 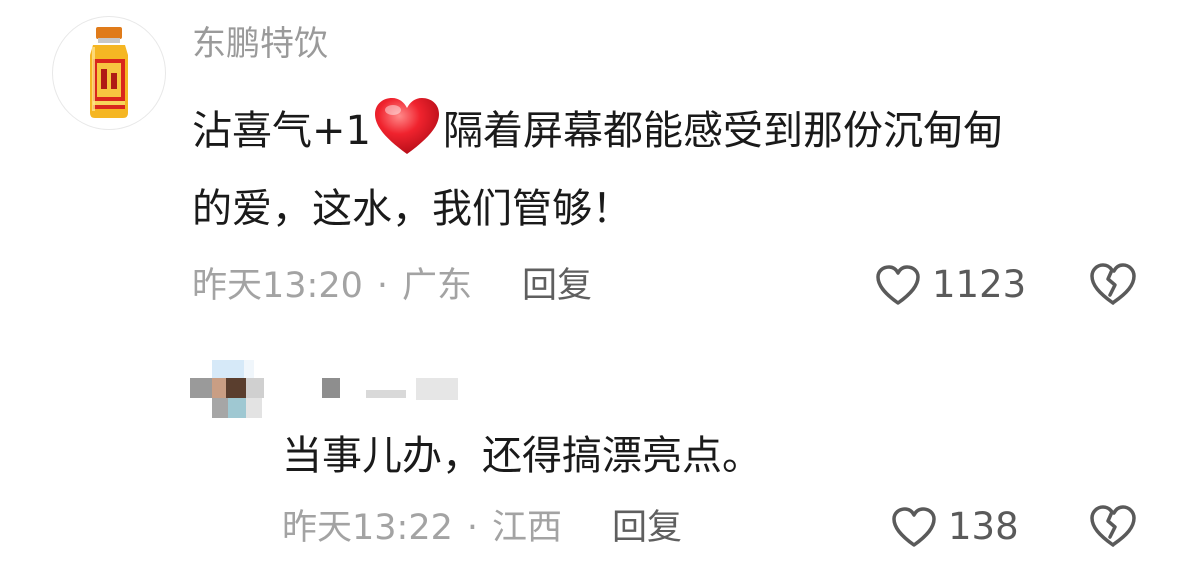 I want to click on reply-text: 当事儿办，还得搞漂亮点。, so click(x=522, y=456).